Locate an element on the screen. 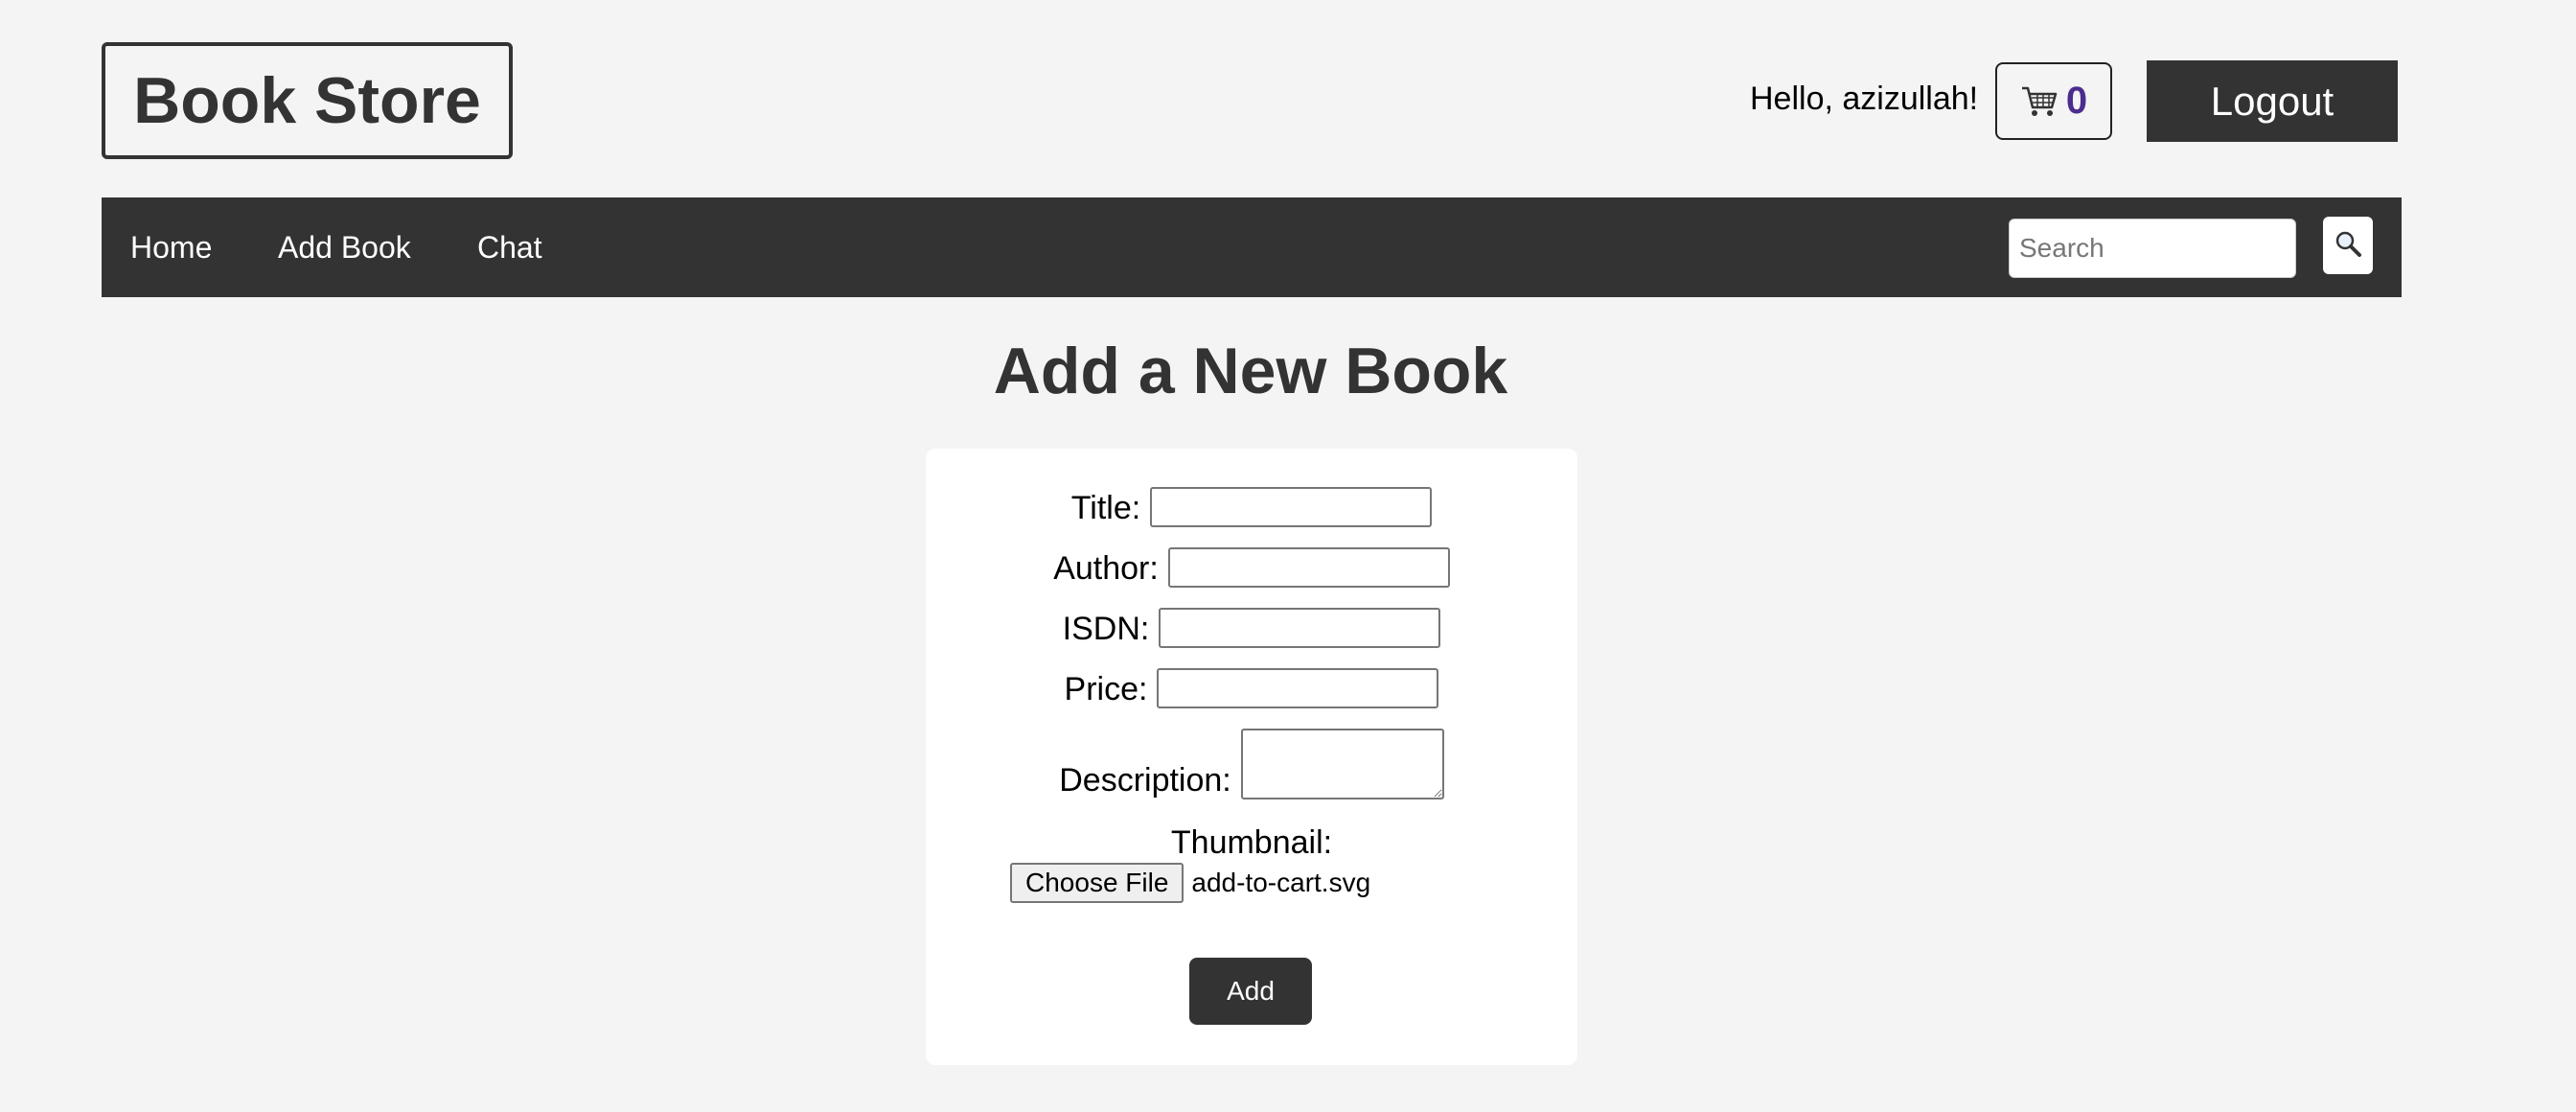 This screenshot has height=1112, width=2576. nav-item-add-book: Add Book is located at coordinates (344, 247).